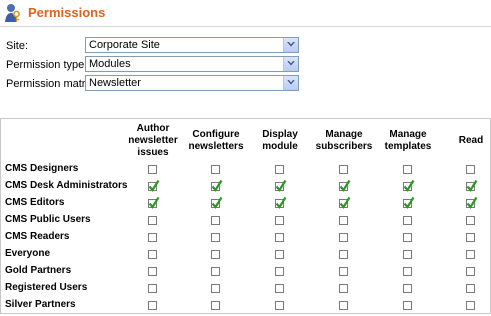 The width and height of the screenshot is (491, 316). Describe the element at coordinates (17, 46) in the screenshot. I see `site-label: Site:` at that location.